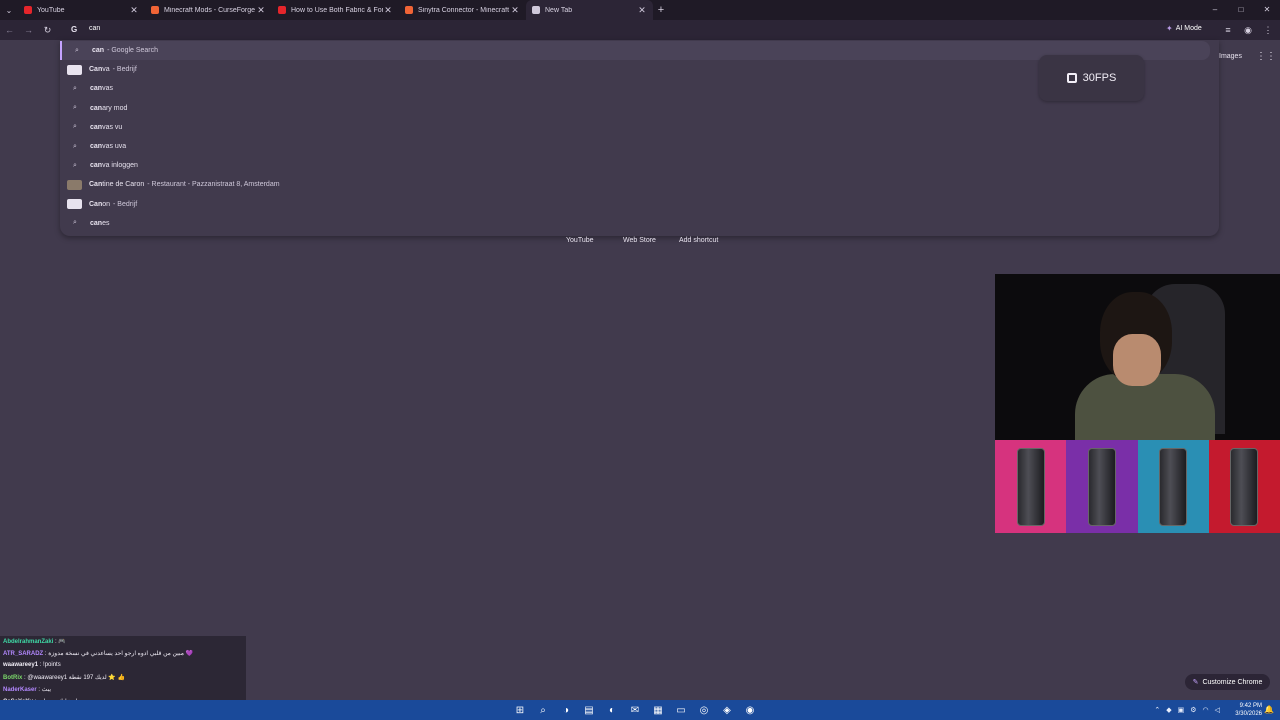  I want to click on customize-chrome-button: ✎ Customize Chrome, so click(1227, 682).